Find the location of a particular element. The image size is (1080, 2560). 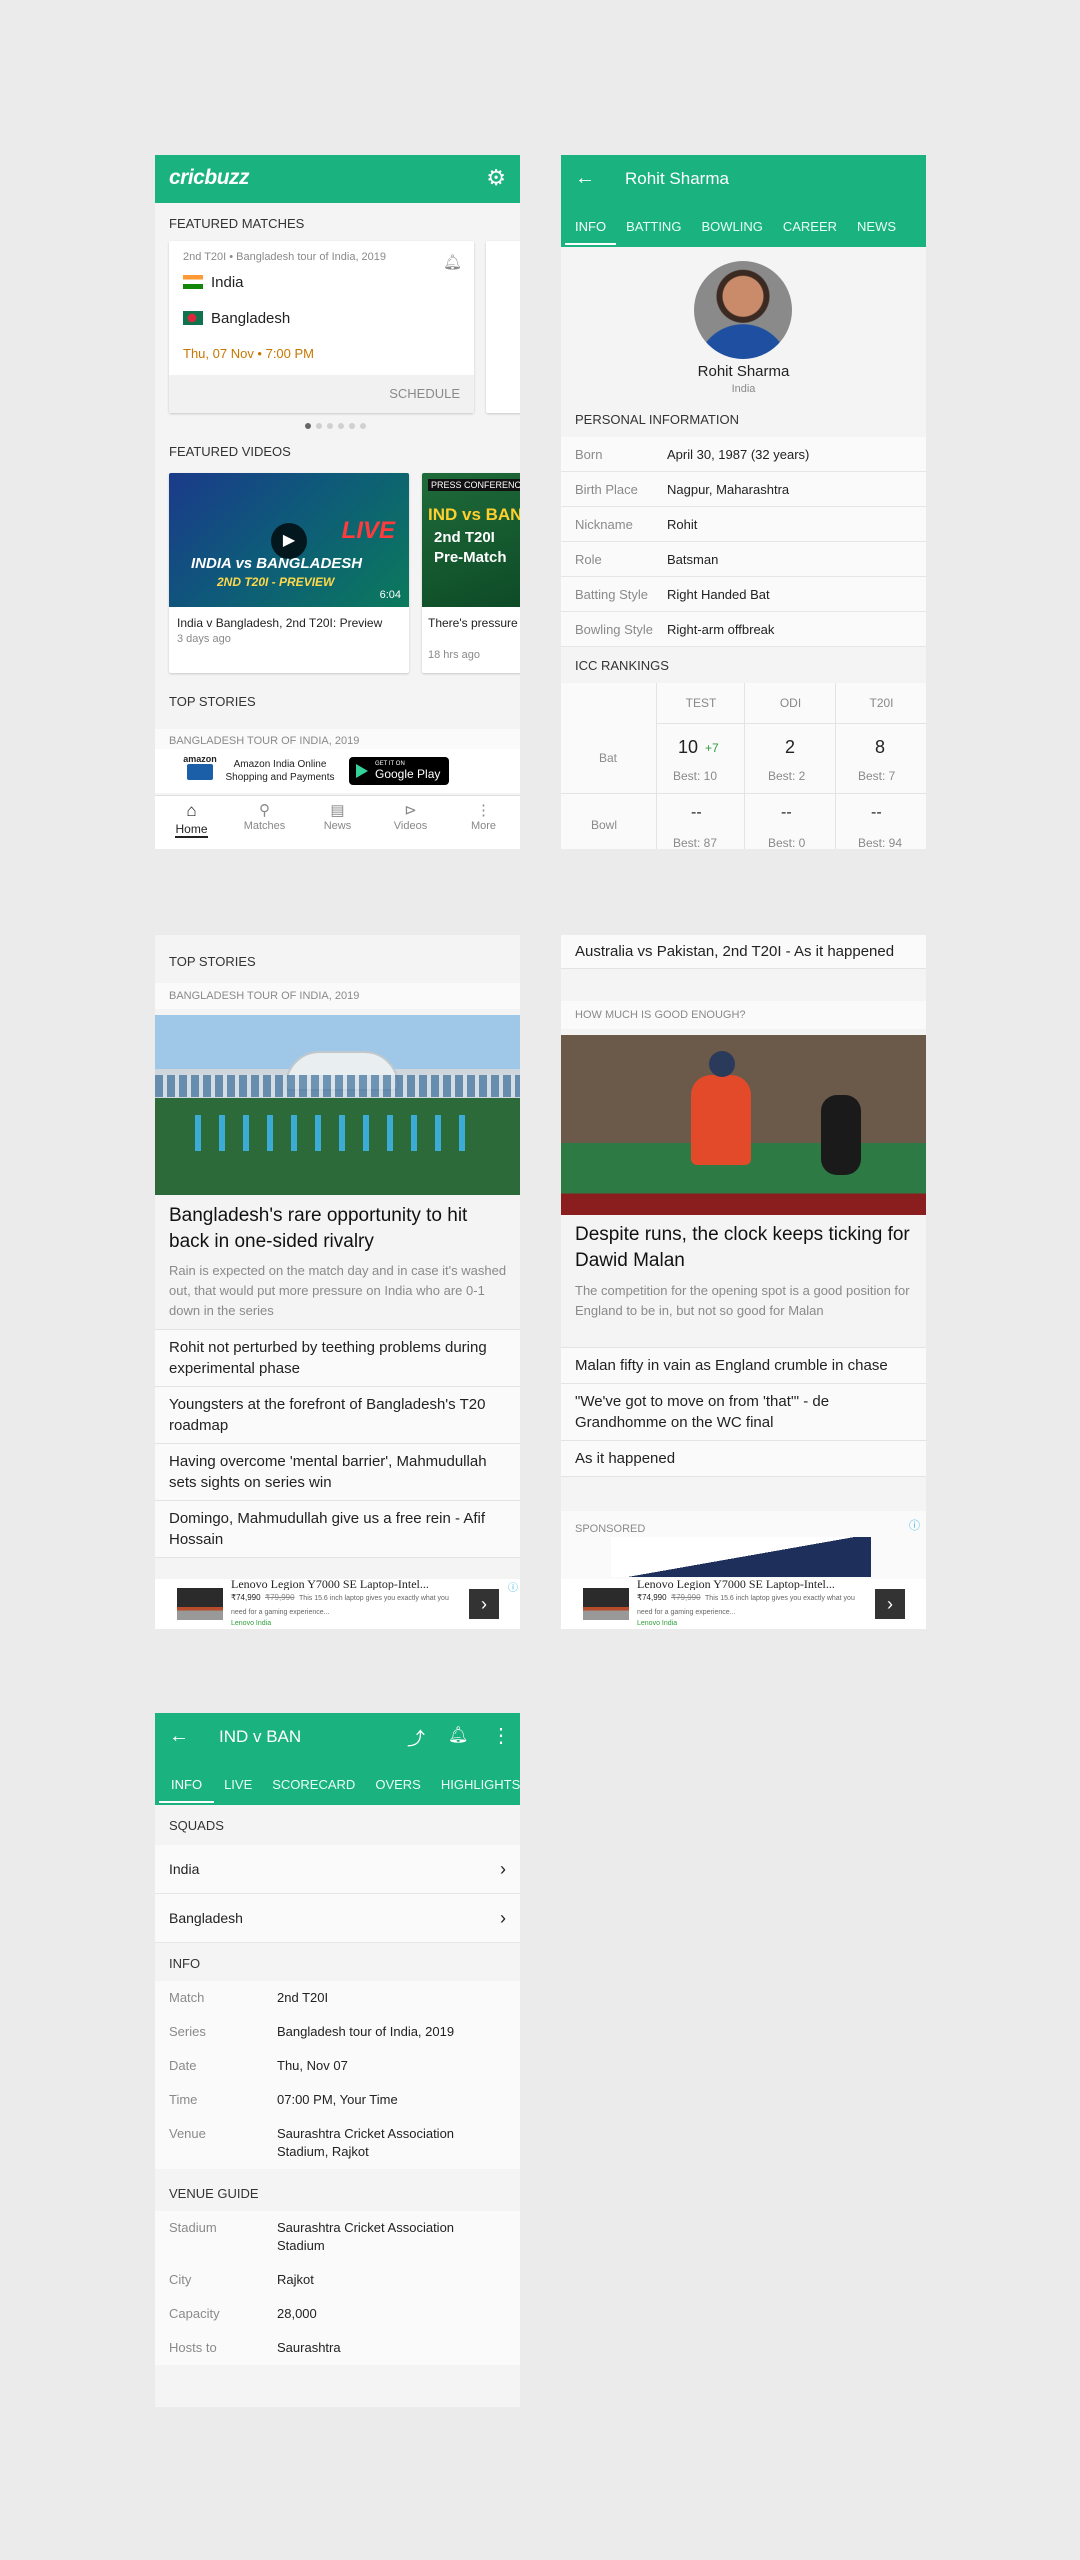

amazon-brand: amazon is located at coordinates (200, 759).